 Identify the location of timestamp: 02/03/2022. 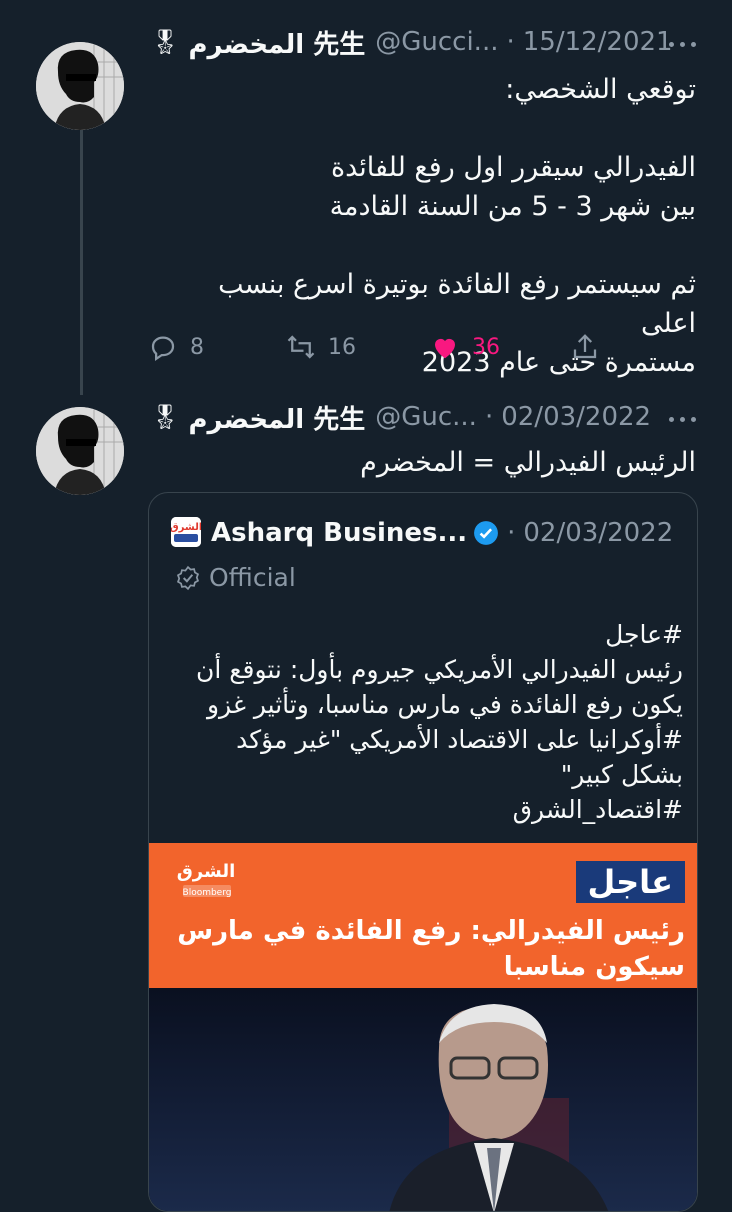
(576, 417).